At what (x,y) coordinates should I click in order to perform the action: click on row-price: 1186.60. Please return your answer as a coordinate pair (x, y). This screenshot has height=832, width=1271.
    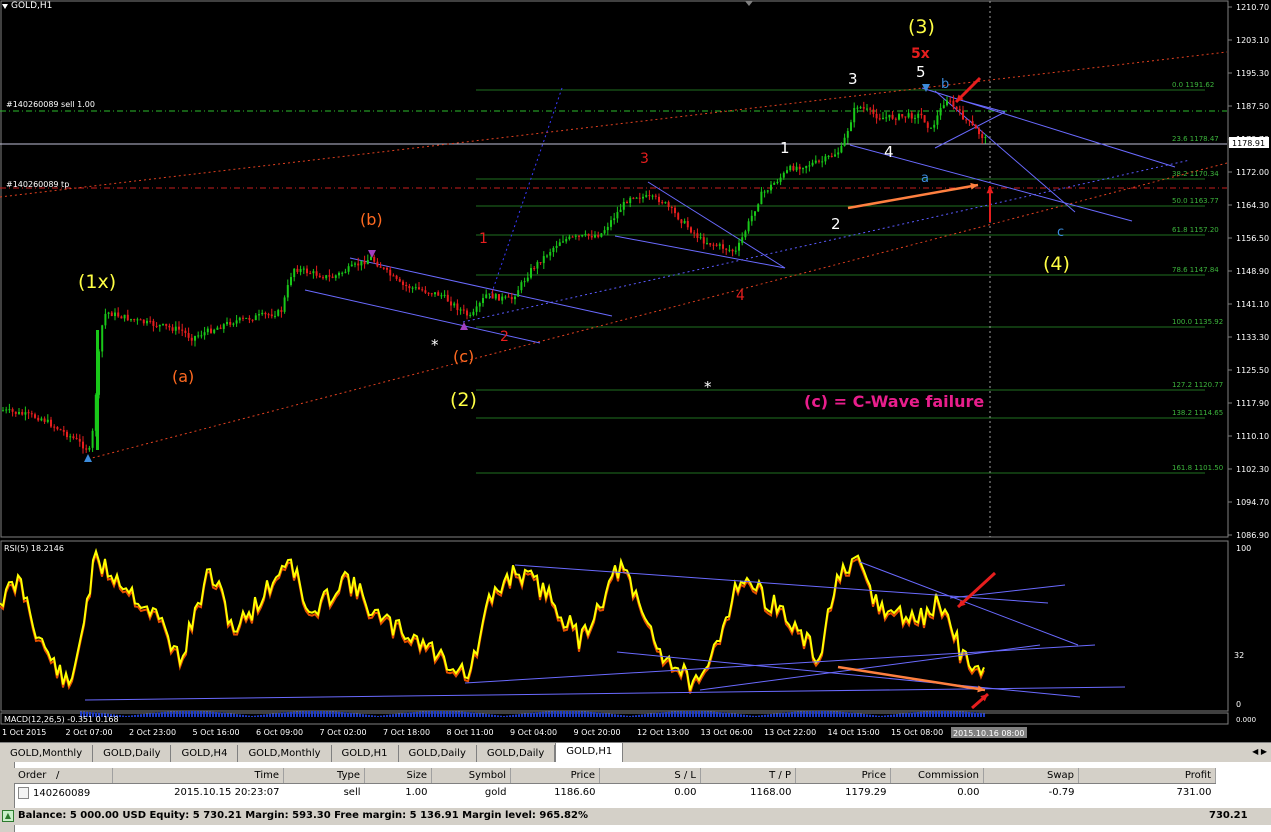
    Looking at the image, I should click on (575, 792).